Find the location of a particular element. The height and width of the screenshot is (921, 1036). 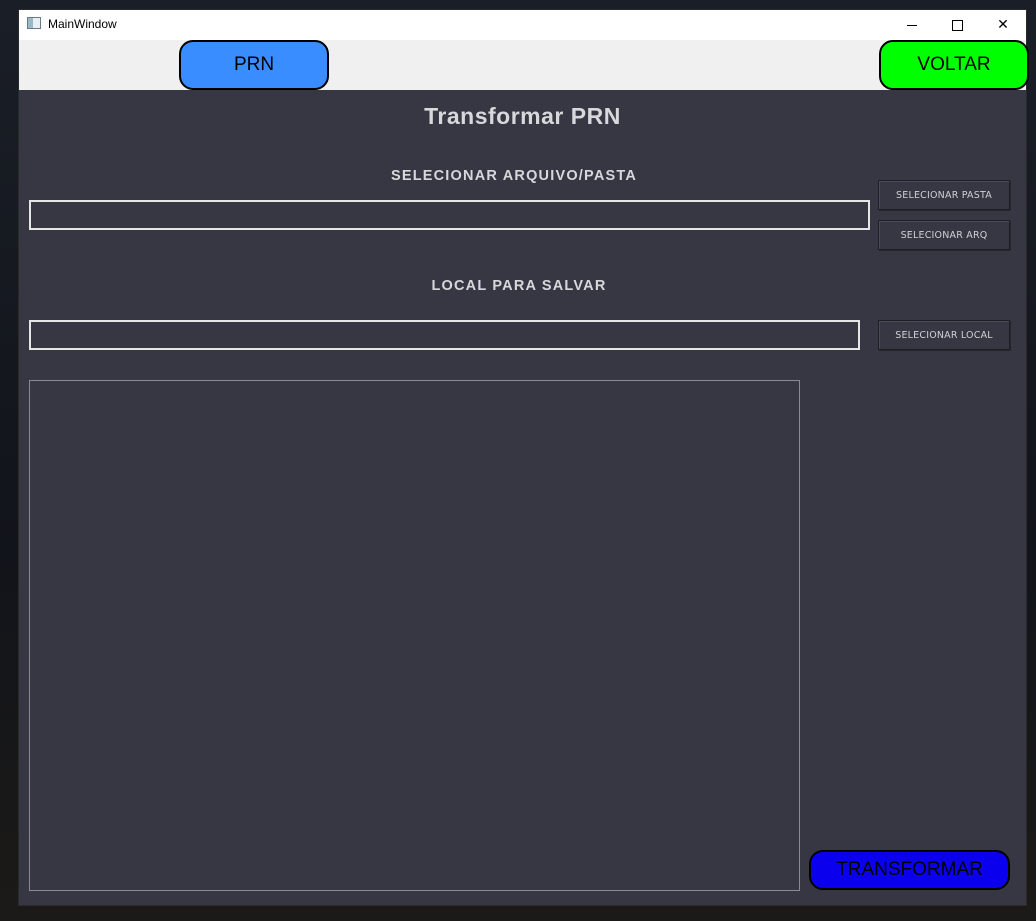

destination-path-input is located at coordinates (444, 335).